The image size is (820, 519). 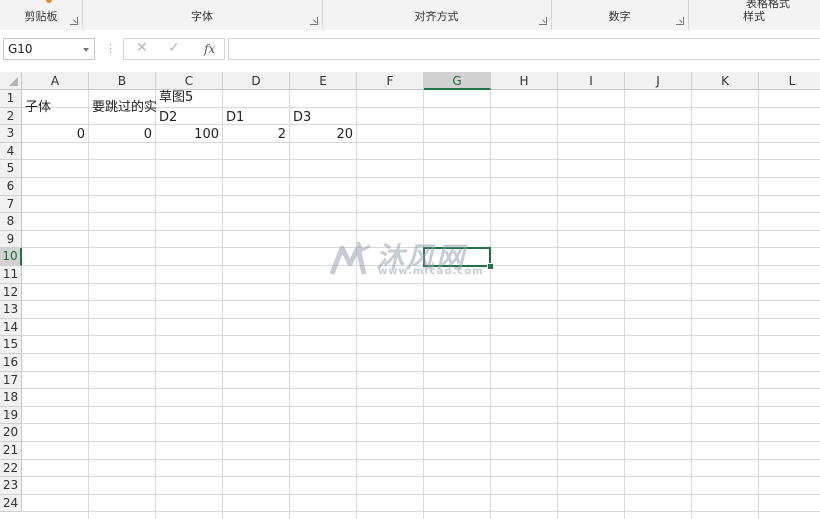 I want to click on column-header-b: B, so click(x=122, y=81).